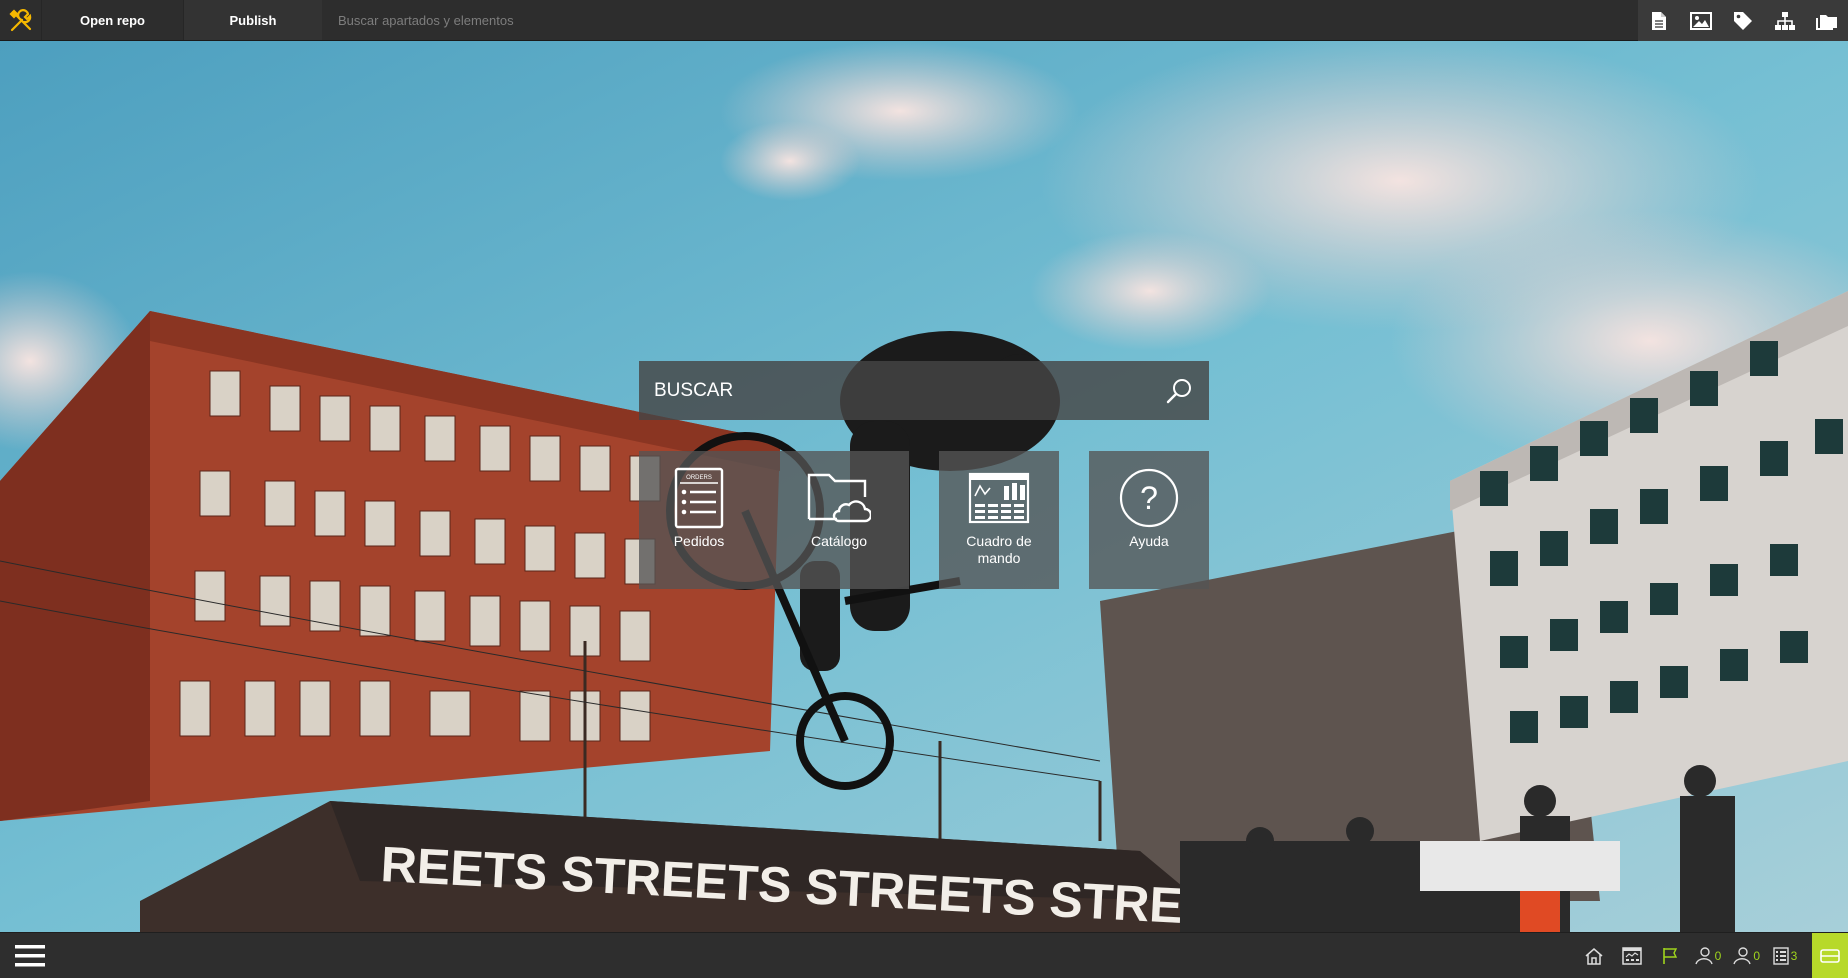 The image size is (1848, 978). I want to click on tile-pedidos-label: Pedidos, so click(699, 541).